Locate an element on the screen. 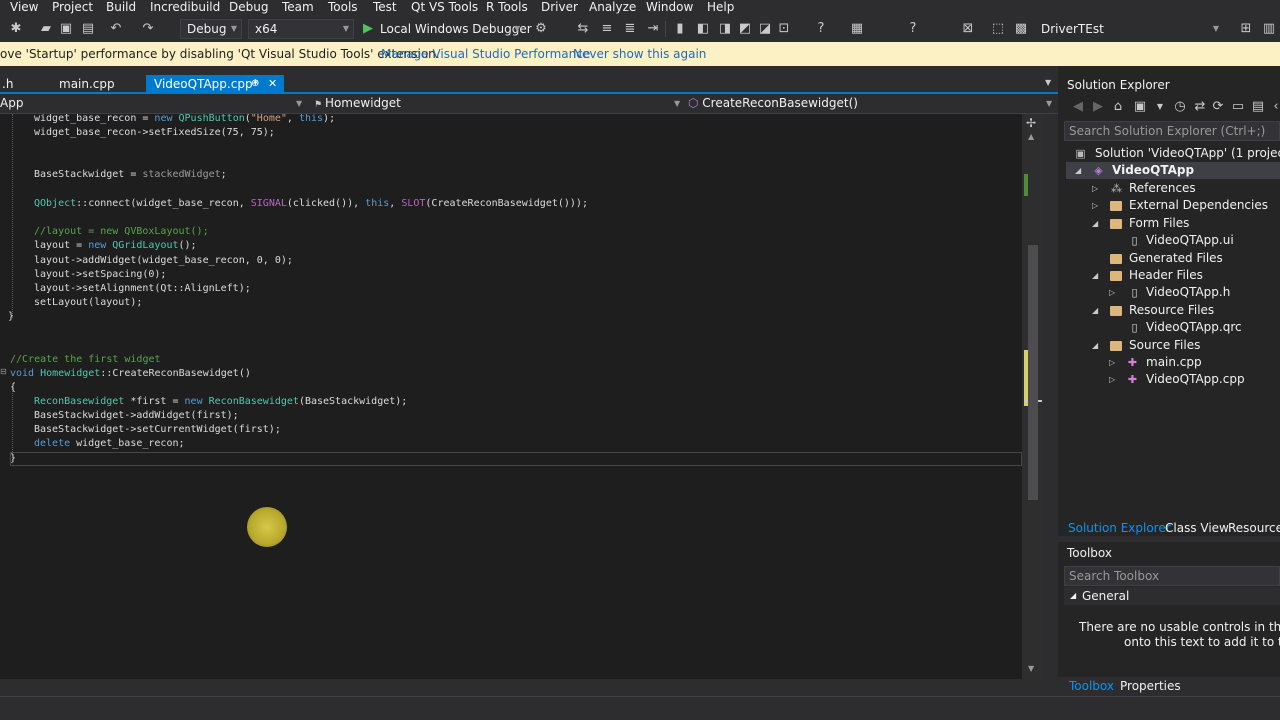 This screenshot has width=1280, height=720. menu-tools: Tools is located at coordinates (343, 7).